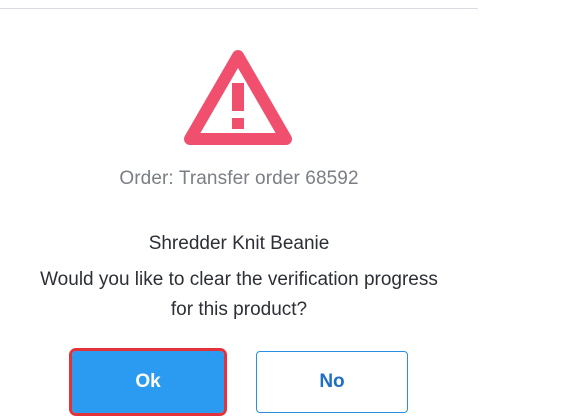  I want to click on no-button-label: No, so click(332, 381).